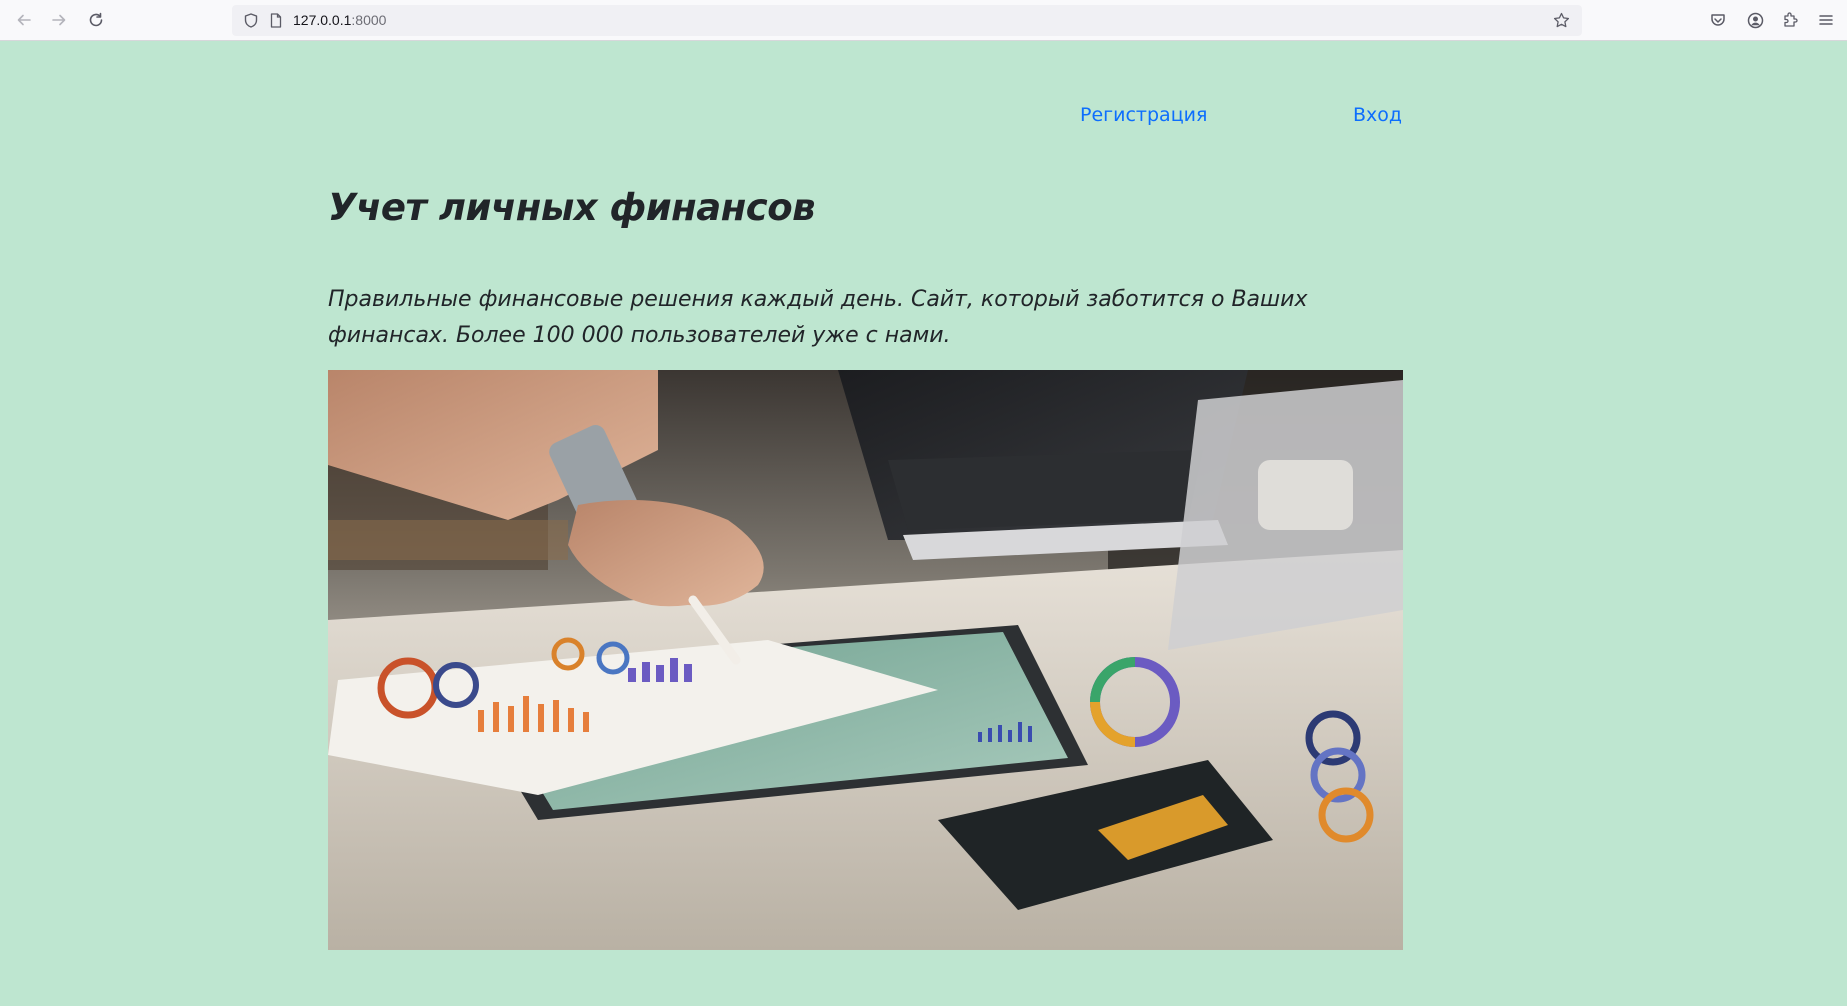 The width and height of the screenshot is (1847, 1006). What do you see at coordinates (1826, 20) in the screenshot?
I see `hamburger-menu-icon` at bounding box center [1826, 20].